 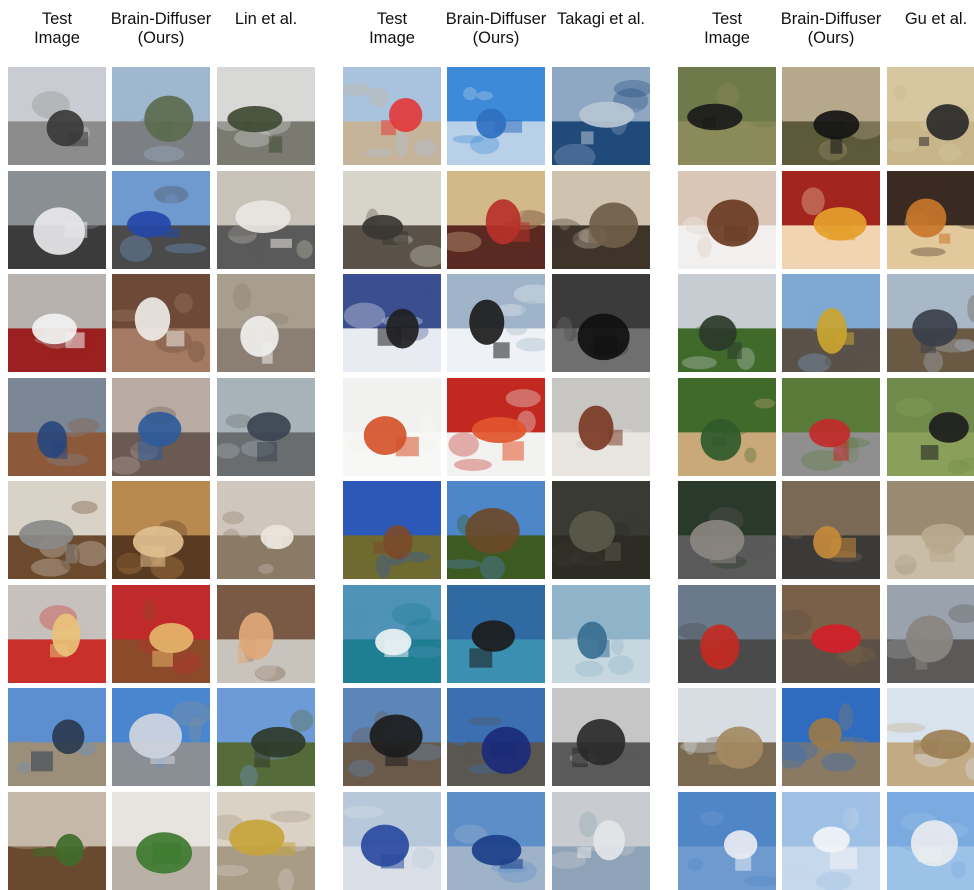 What do you see at coordinates (496, 28) in the screenshot?
I see `column-header: Brain-Diffuser (Ours)` at bounding box center [496, 28].